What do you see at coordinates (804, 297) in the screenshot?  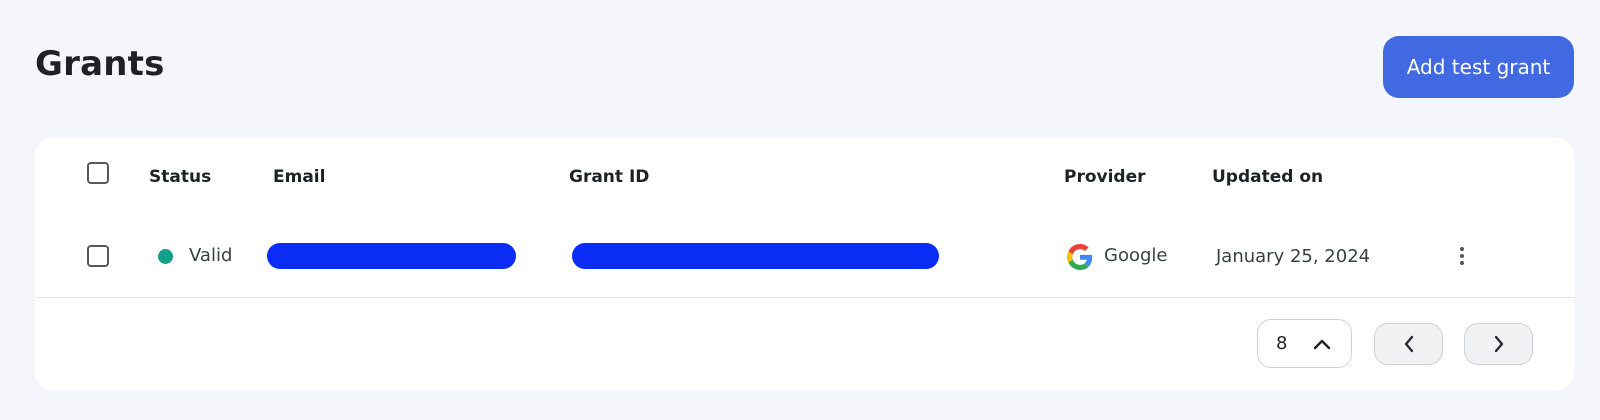 I see `table-divider` at bounding box center [804, 297].